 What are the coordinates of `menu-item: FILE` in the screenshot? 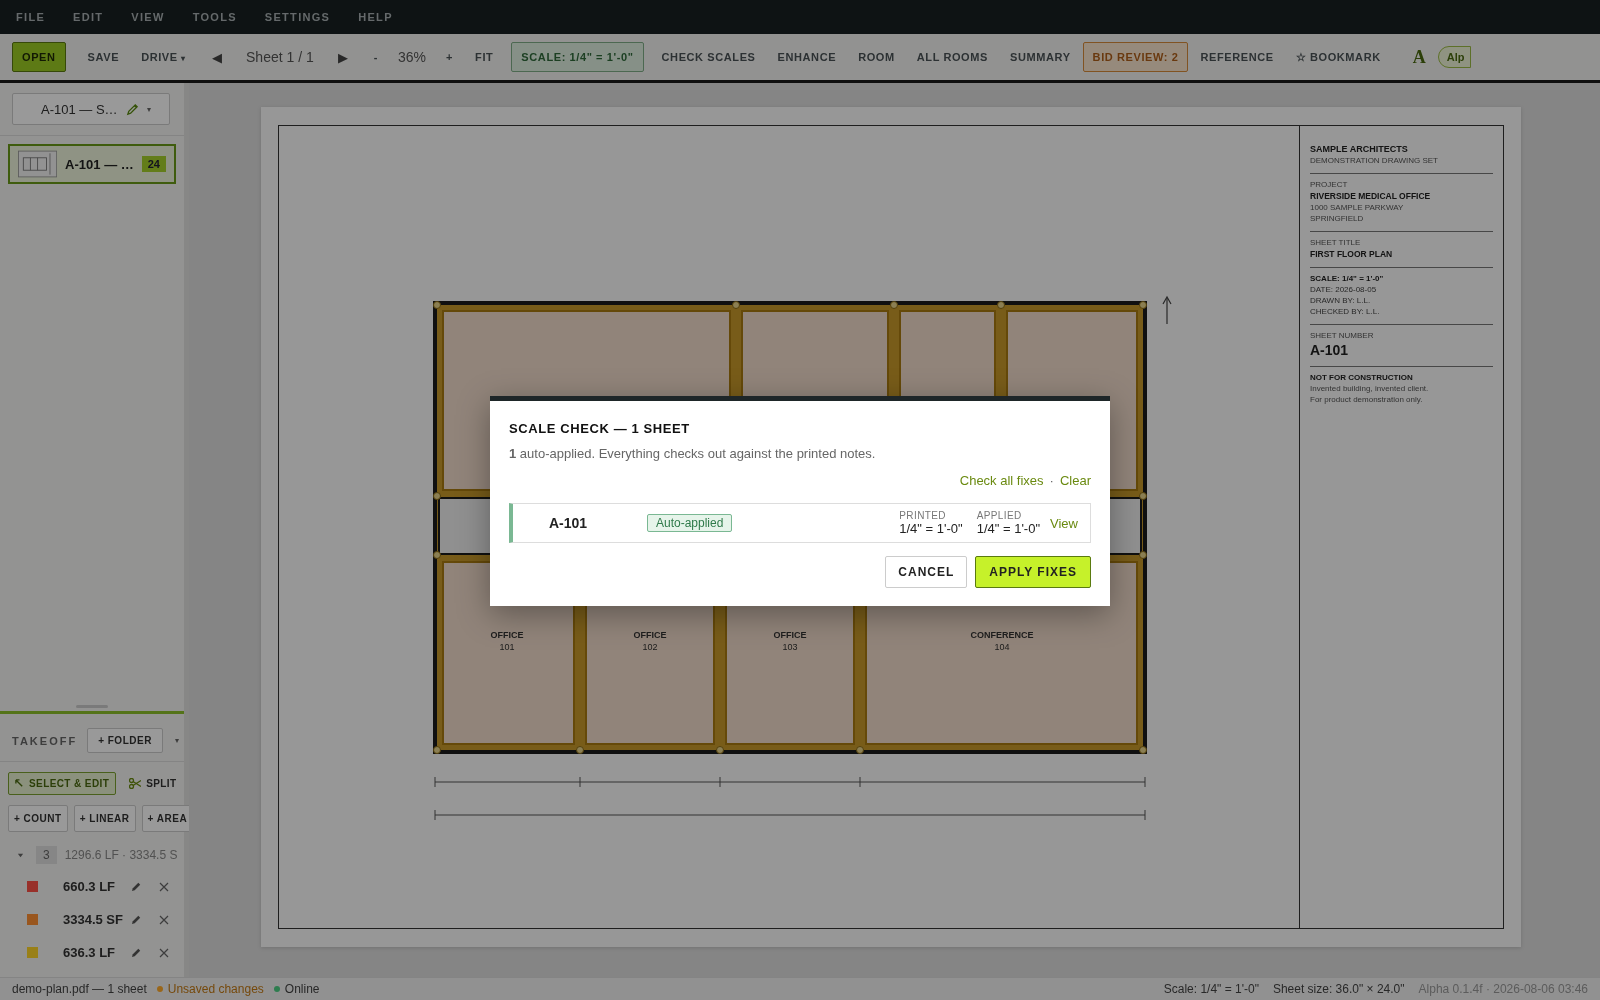 It's located at (31, 17).